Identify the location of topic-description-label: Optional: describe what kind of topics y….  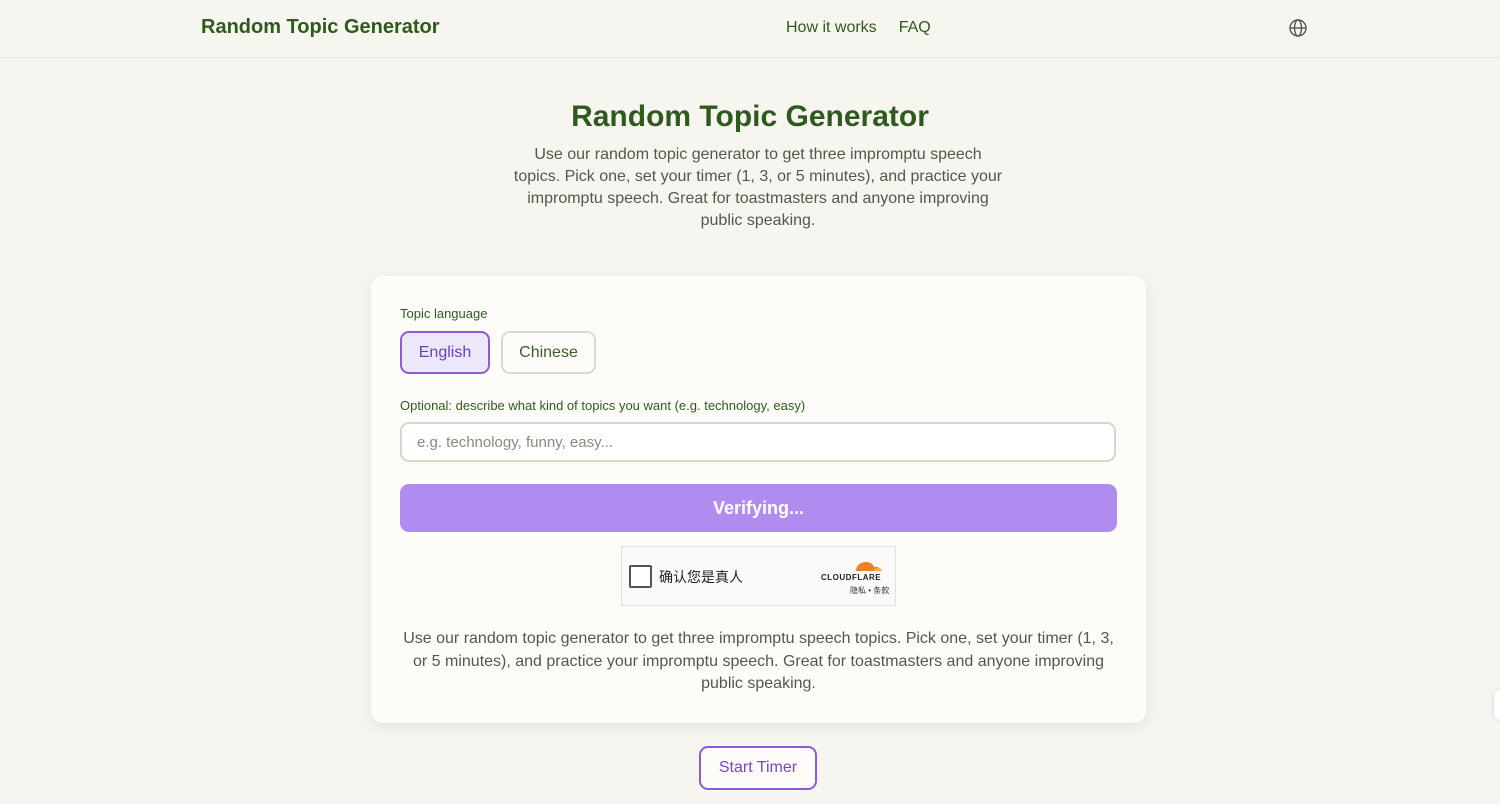
(603, 405).